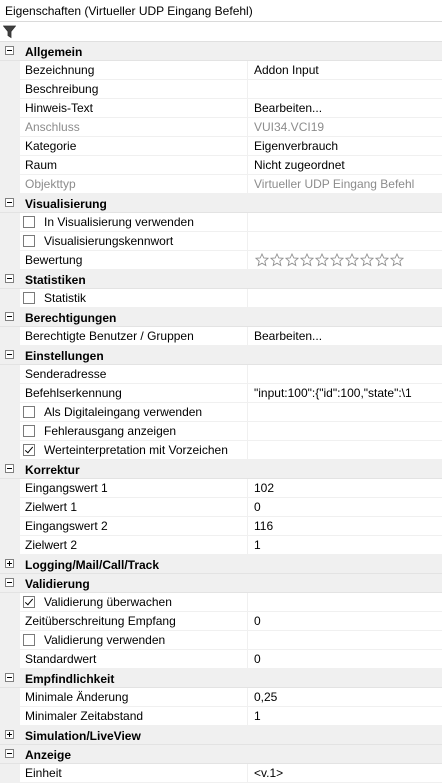 This screenshot has height=783, width=442. I want to click on property-zeitueberschreitung: Zeitüberschreitung Empfang 0, so click(221, 621).